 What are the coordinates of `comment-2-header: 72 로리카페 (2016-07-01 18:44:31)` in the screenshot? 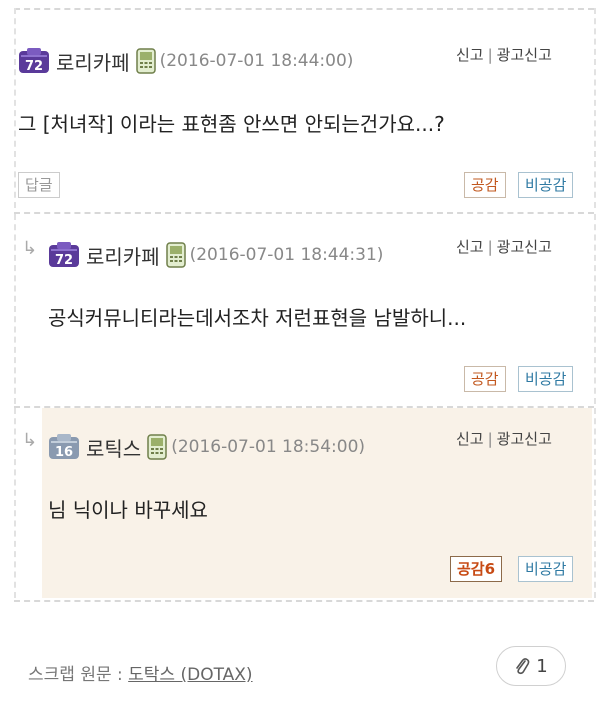 It's located at (215, 255).